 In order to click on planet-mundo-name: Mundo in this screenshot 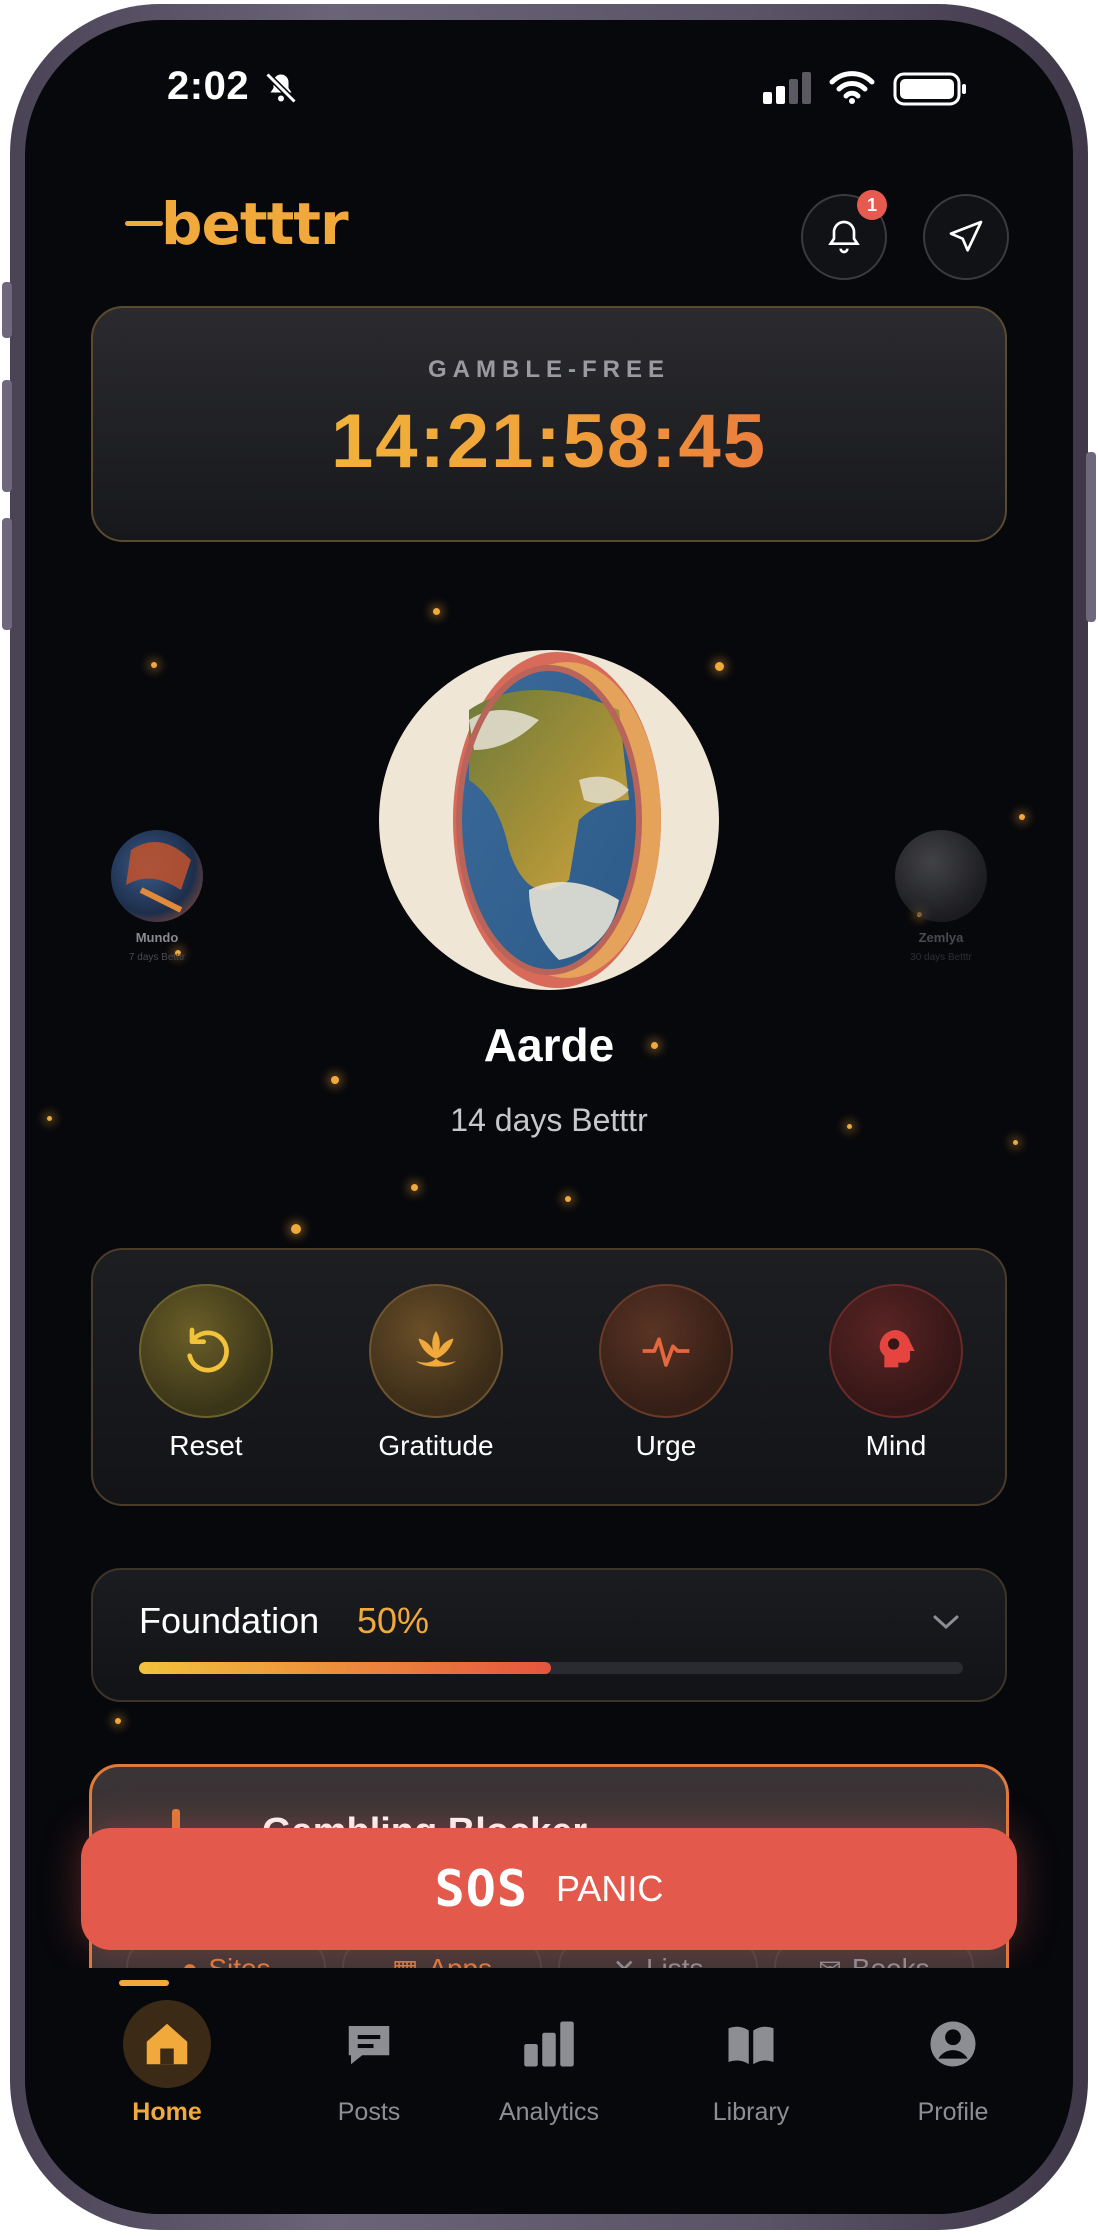, I will do `click(157, 937)`.